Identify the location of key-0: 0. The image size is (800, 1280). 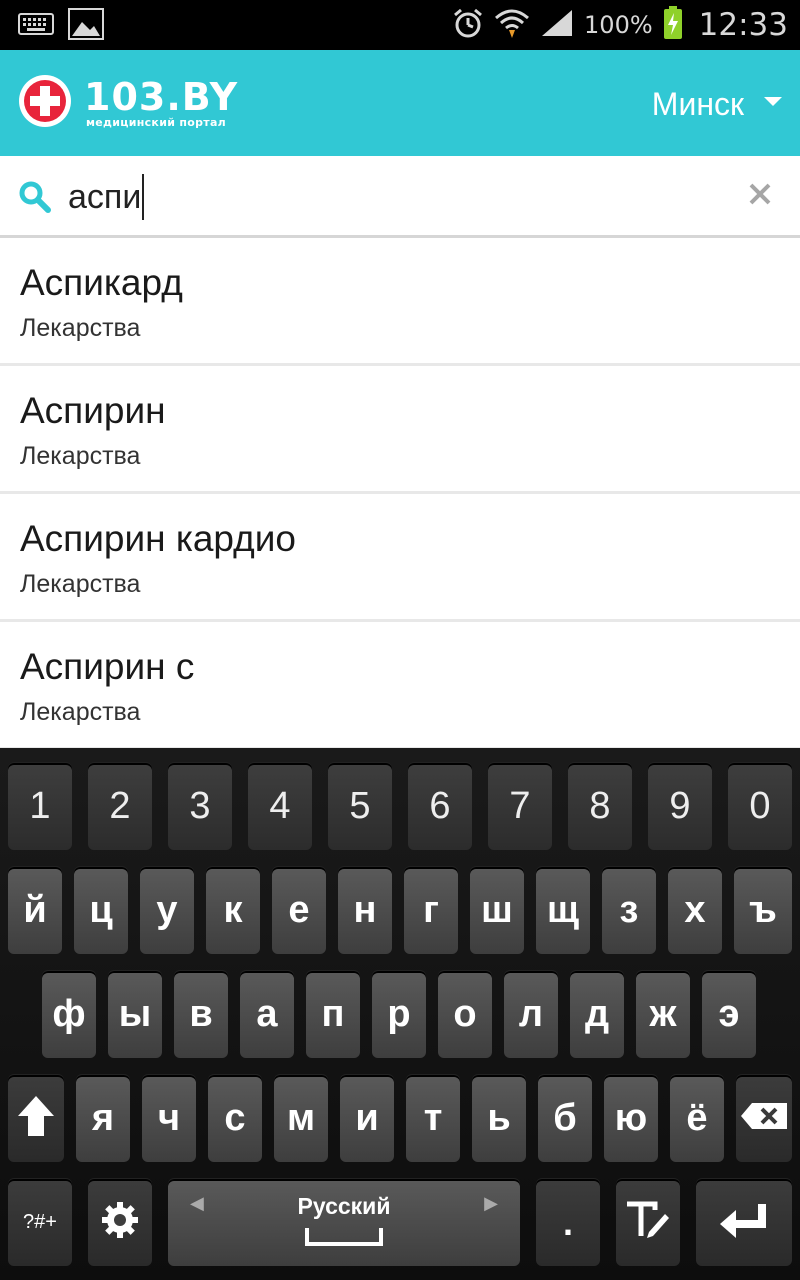
(760, 806).